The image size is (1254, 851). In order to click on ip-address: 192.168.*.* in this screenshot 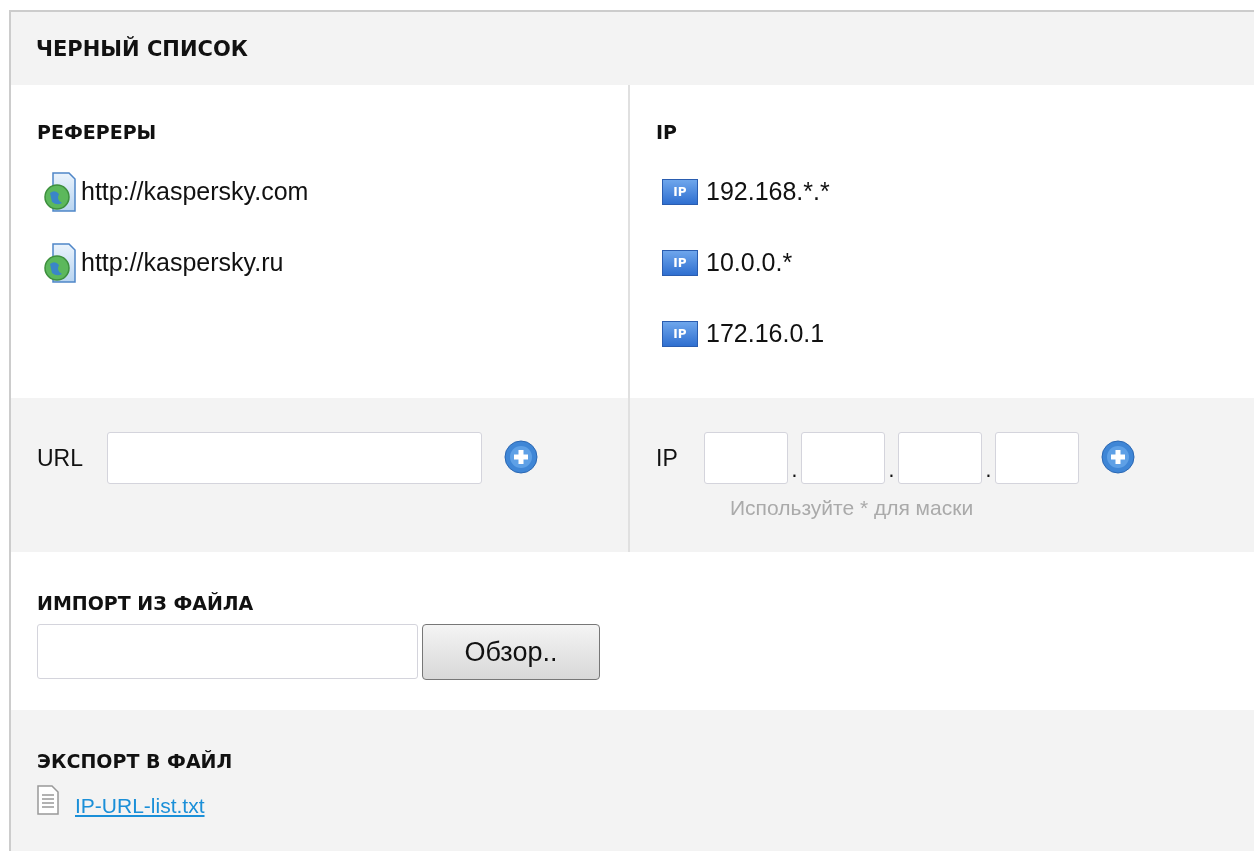, I will do `click(768, 191)`.